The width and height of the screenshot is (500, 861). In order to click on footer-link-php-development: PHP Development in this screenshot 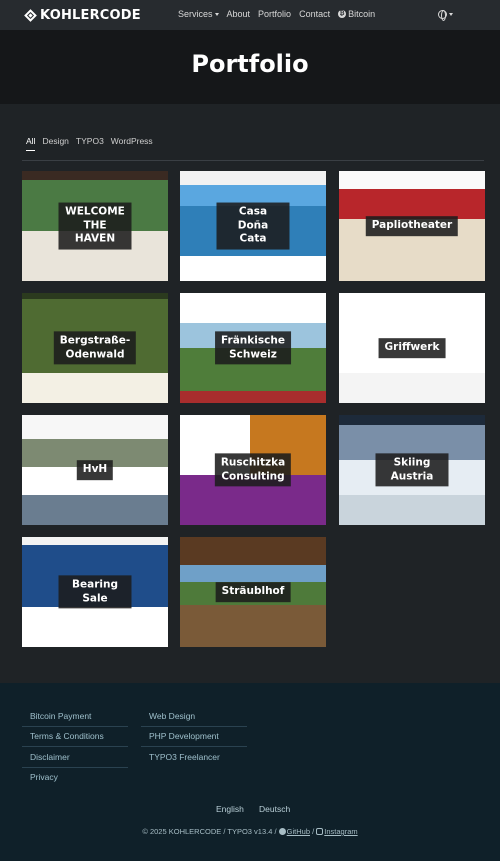, I will do `click(184, 736)`.